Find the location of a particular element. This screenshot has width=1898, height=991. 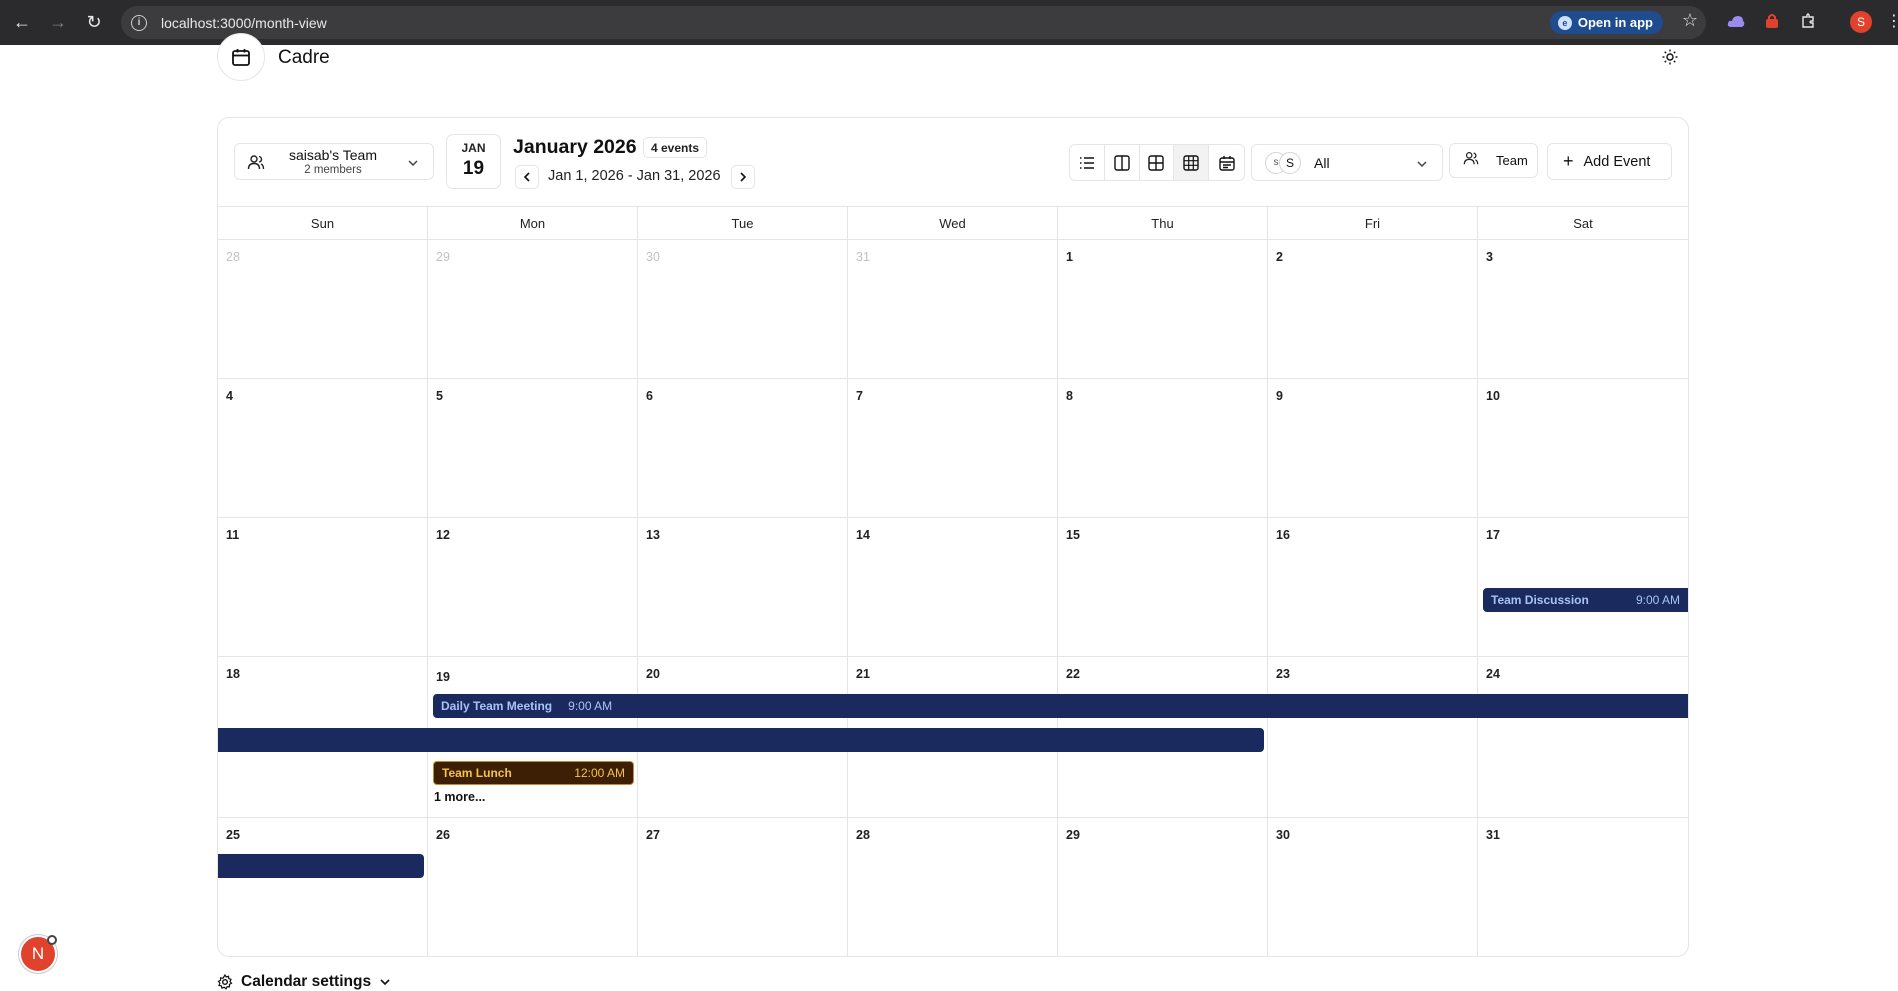

weekday-label: Wed is located at coordinates (953, 223).